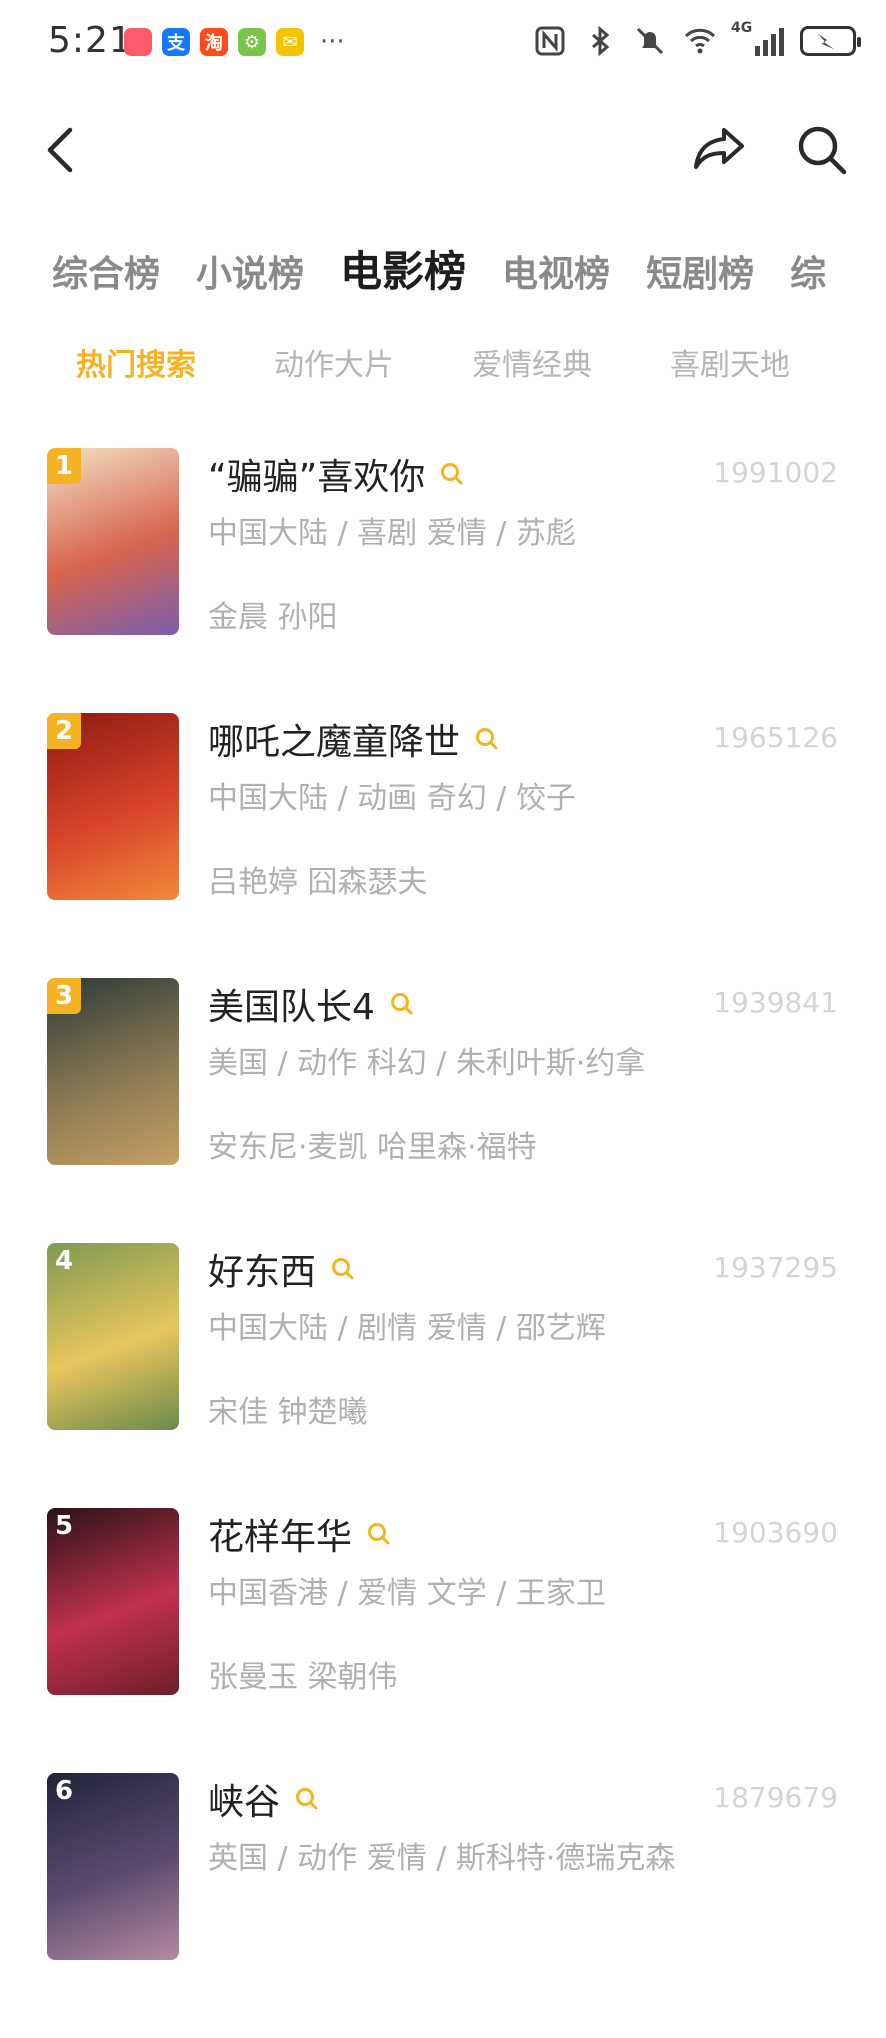 The image size is (886, 2038). What do you see at coordinates (742, 28) in the screenshot?
I see `network-type: 4G` at bounding box center [742, 28].